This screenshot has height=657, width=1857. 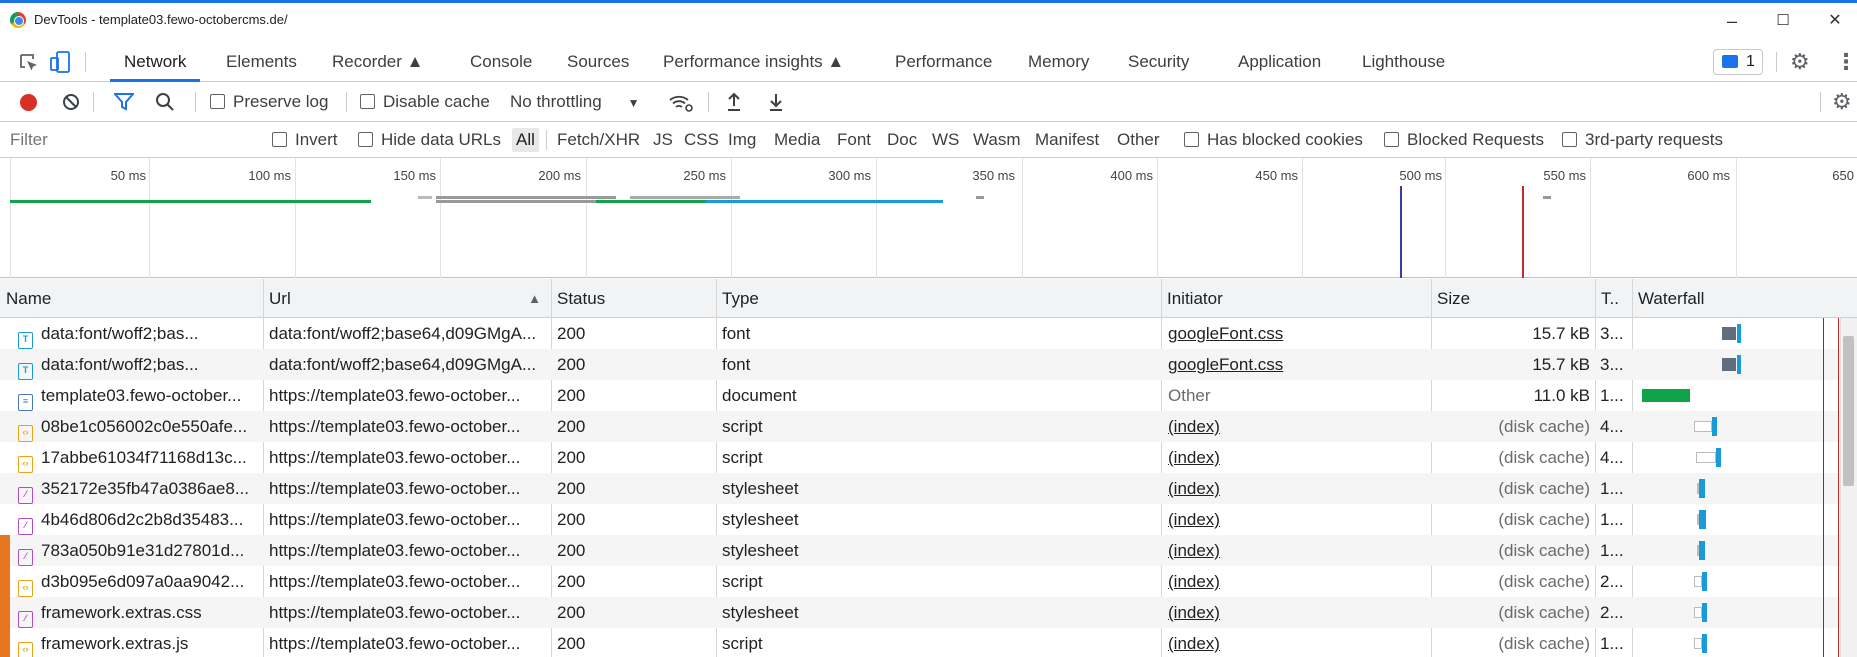 What do you see at coordinates (1783, 21) in the screenshot?
I see `maximize-button: ☐` at bounding box center [1783, 21].